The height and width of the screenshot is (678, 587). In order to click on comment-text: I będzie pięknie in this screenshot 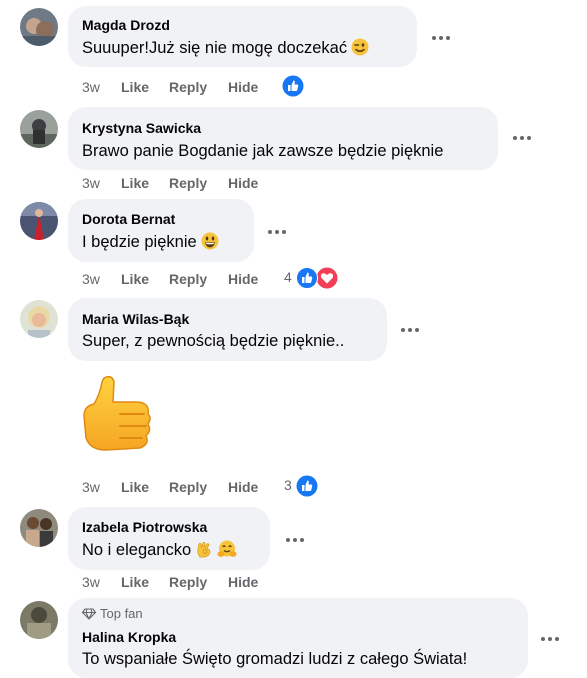, I will do `click(150, 243)`.